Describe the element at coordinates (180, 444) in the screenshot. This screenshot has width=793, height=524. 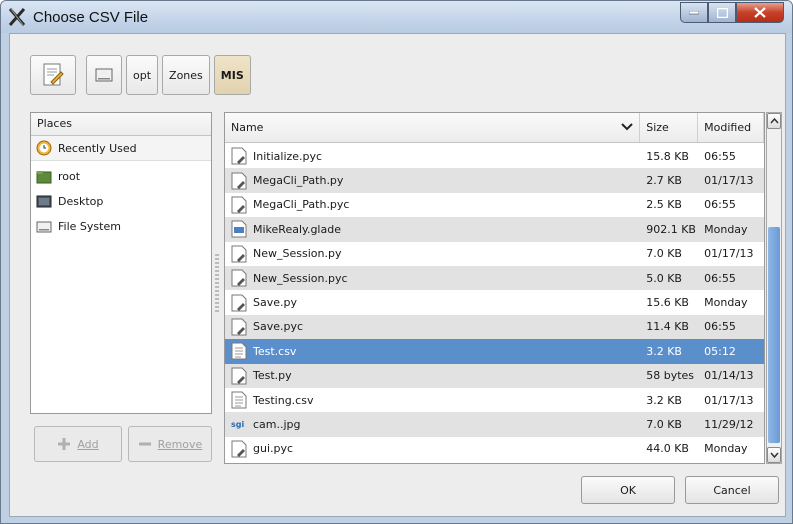
I see `remove-label: Remove` at that location.